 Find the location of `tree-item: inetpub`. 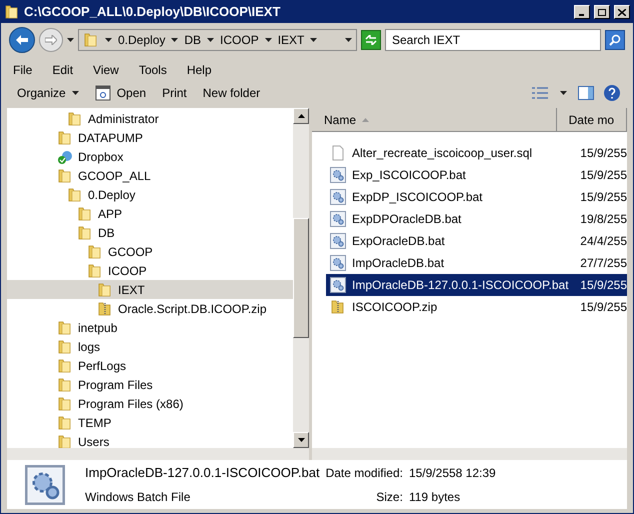

tree-item: inetpub is located at coordinates (150, 327).